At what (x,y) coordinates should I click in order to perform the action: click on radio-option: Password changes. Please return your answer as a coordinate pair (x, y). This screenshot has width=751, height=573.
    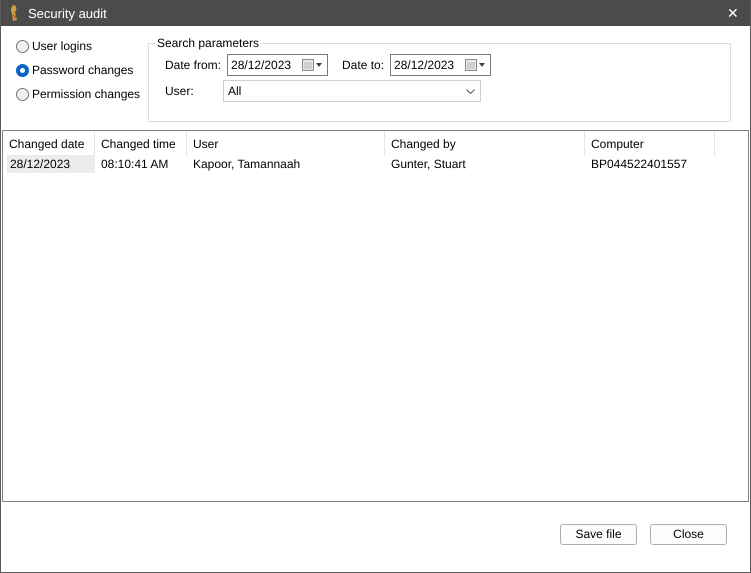
    Looking at the image, I should click on (82, 70).